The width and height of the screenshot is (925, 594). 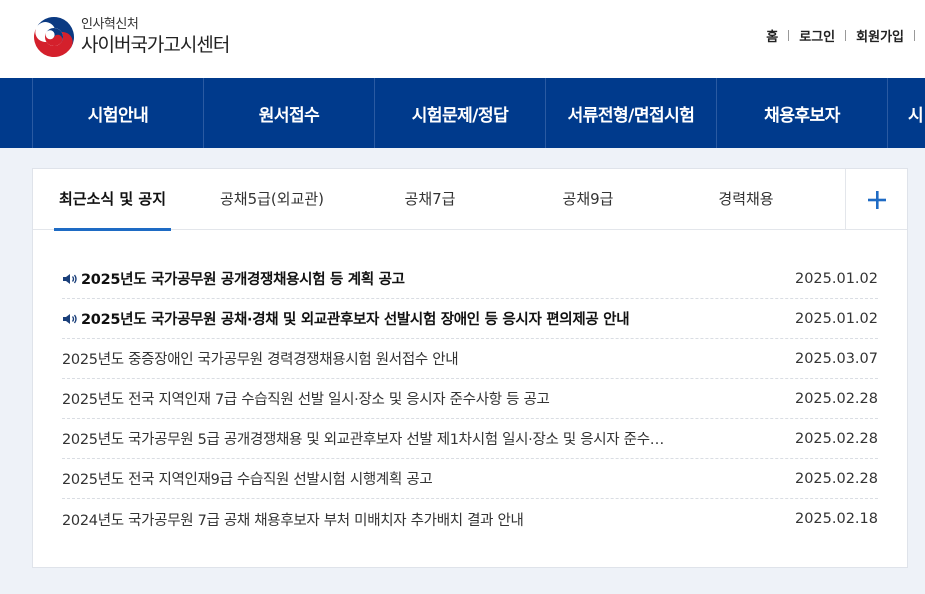 I want to click on nav-item-exam-answers: 시험문제/정답, so click(x=460, y=113).